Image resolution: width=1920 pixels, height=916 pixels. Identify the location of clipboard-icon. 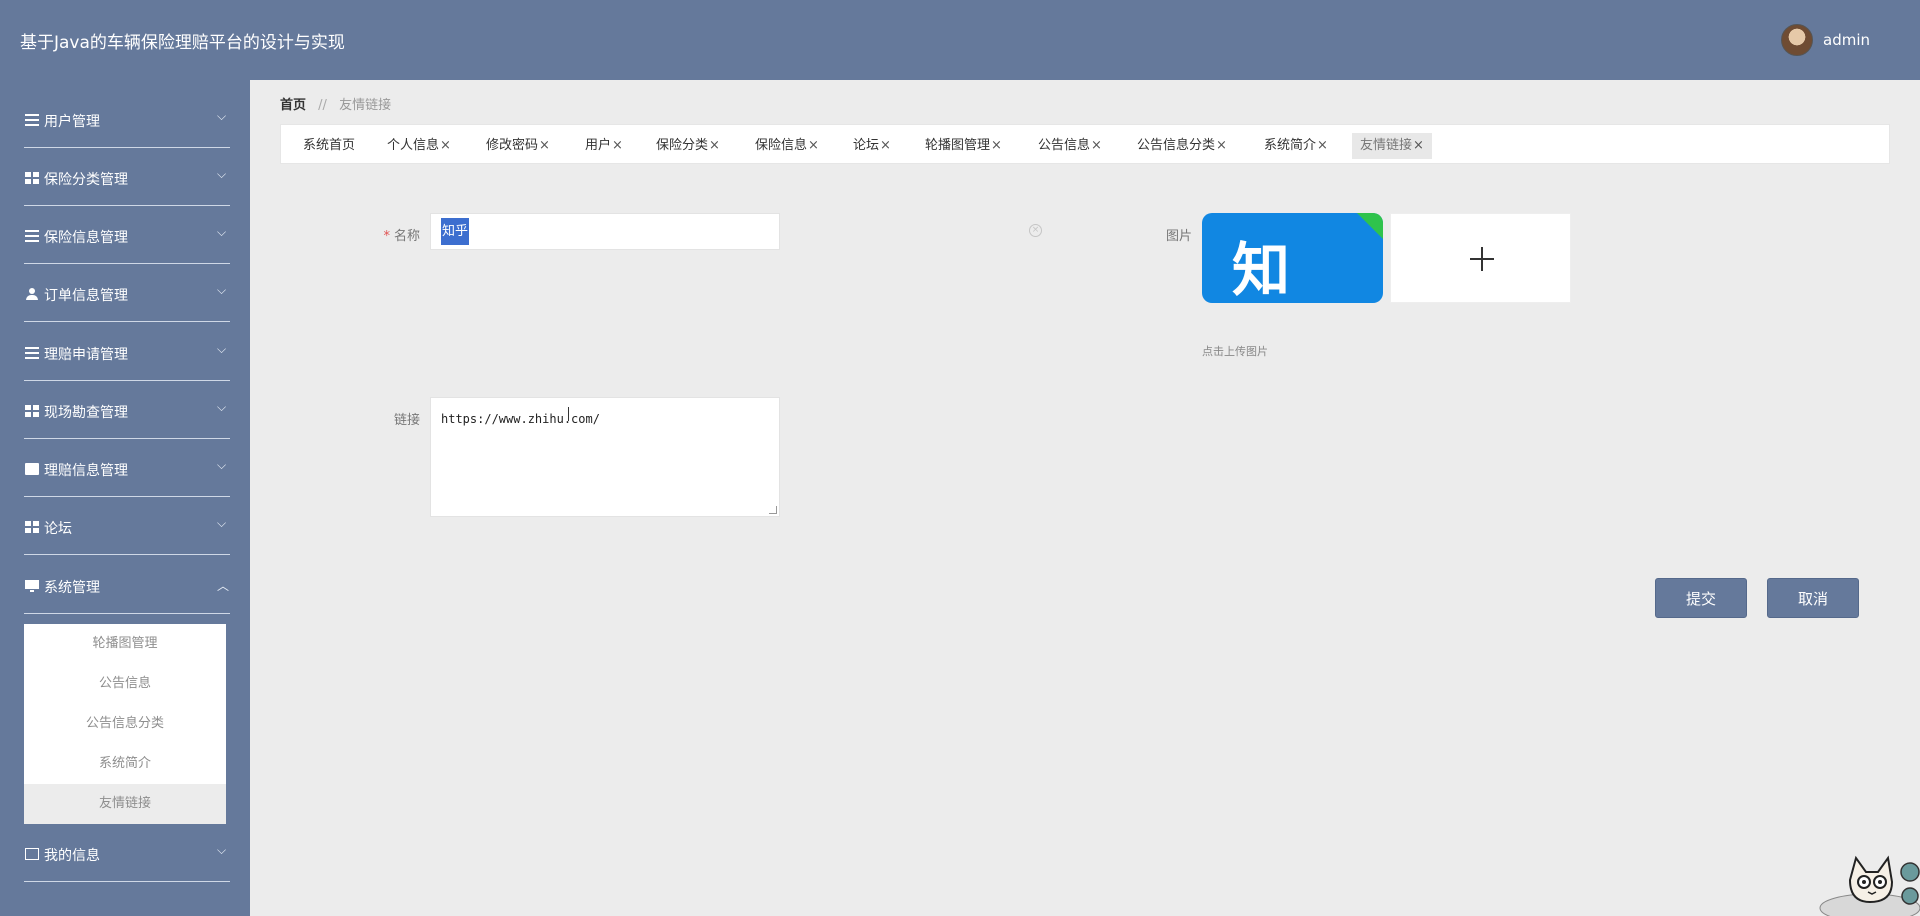
(32, 469).